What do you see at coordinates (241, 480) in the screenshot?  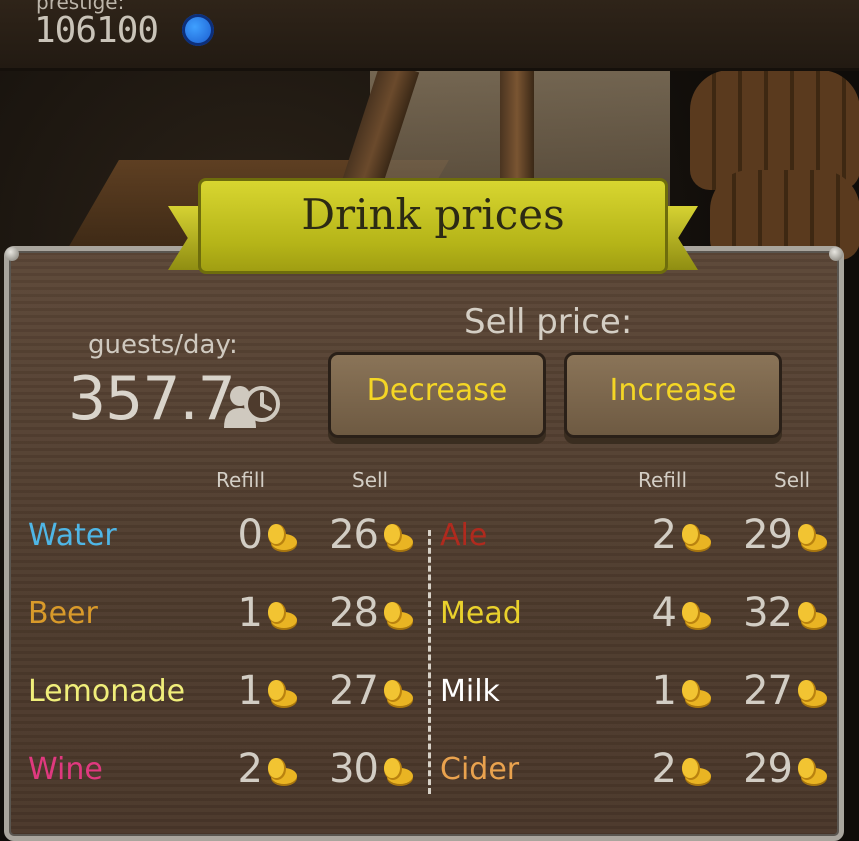 I see `left-refill-header: Refill` at bounding box center [241, 480].